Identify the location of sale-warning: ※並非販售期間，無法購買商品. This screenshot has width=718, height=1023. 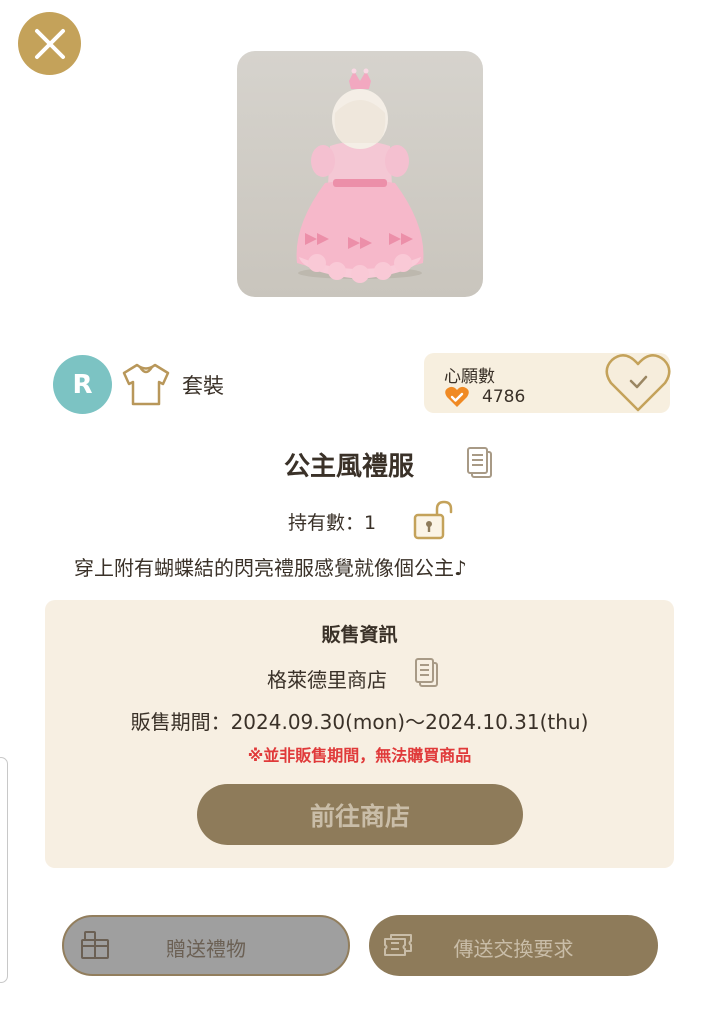
(359, 755).